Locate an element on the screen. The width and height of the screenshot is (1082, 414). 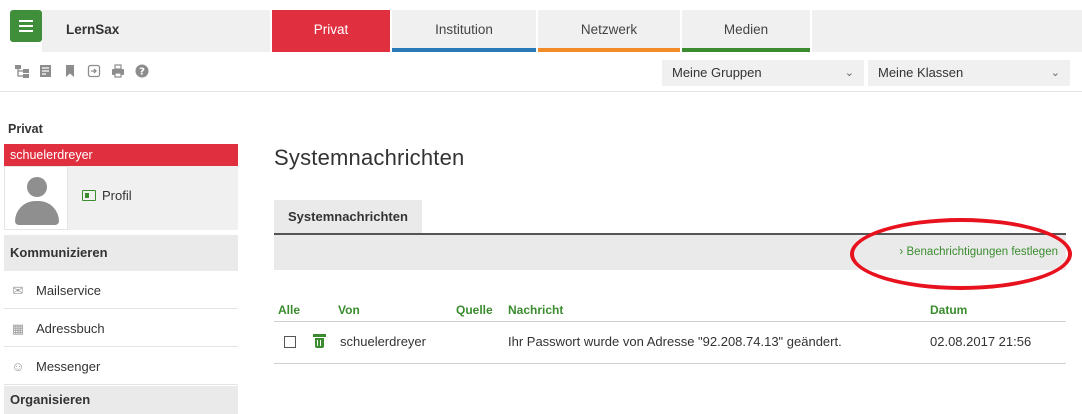
bookmark-icon is located at coordinates (70, 72).